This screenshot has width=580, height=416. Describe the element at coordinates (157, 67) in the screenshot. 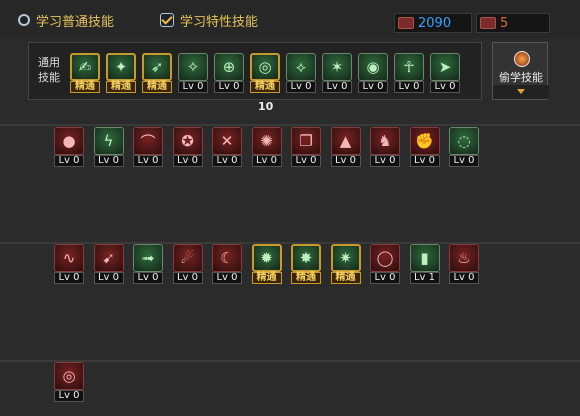

I see `runner-icon: ➶` at that location.